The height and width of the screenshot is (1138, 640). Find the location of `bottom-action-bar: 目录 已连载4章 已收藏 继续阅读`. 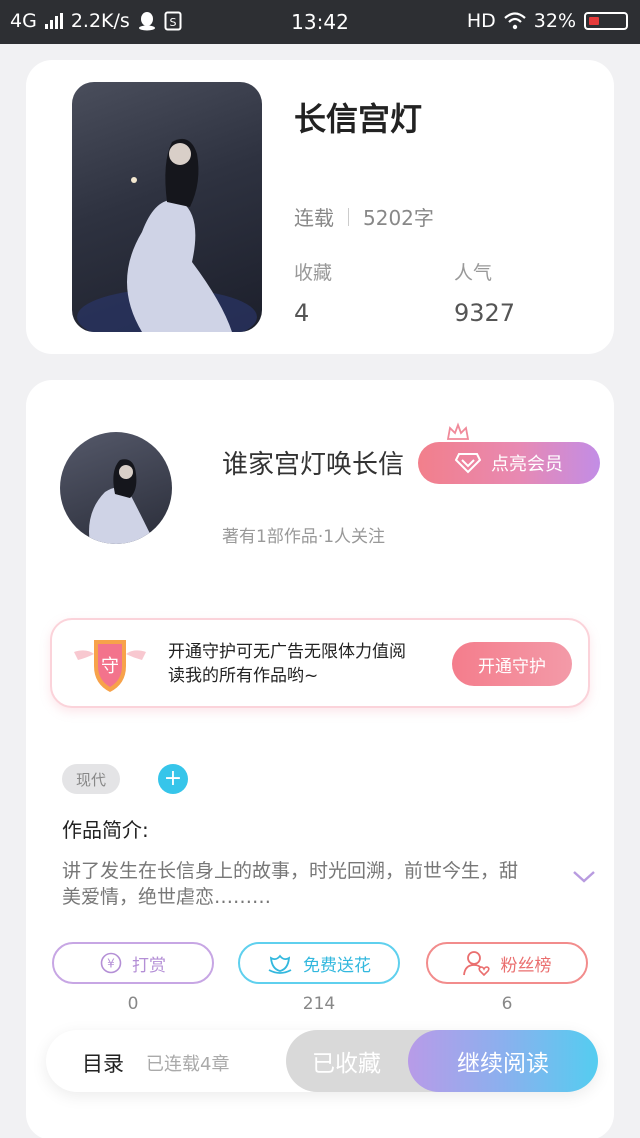

bottom-action-bar: 目录 已连载4章 已收藏 继续阅读 is located at coordinates (322, 1061).